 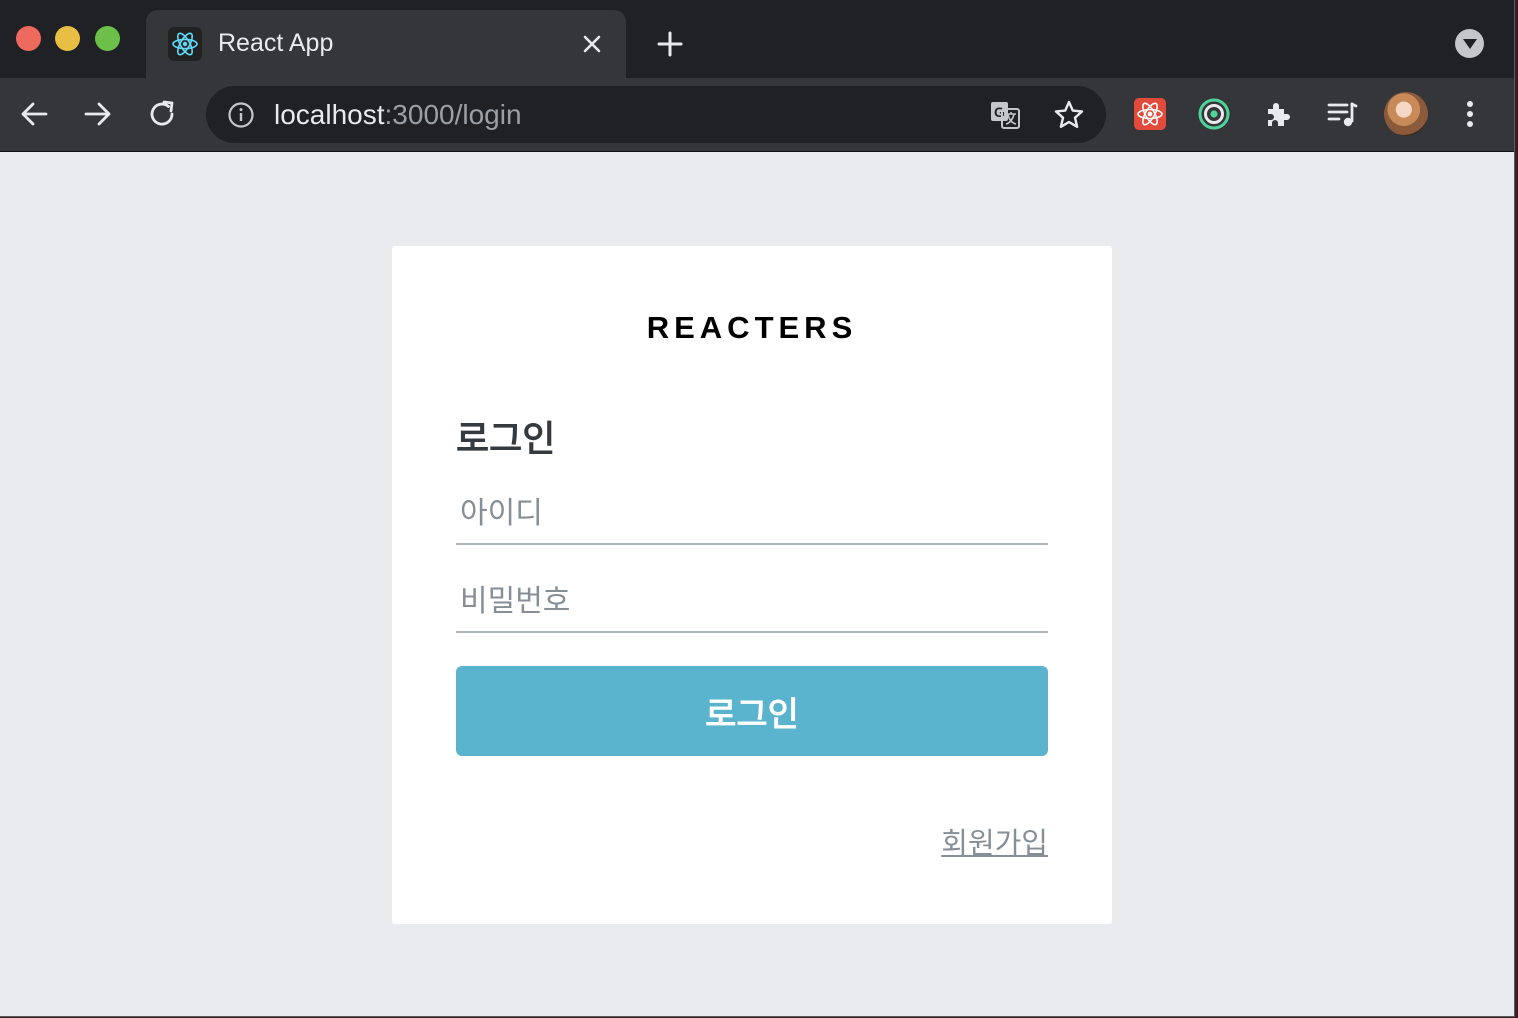 I want to click on svg-text: G, so click(x=999, y=112).